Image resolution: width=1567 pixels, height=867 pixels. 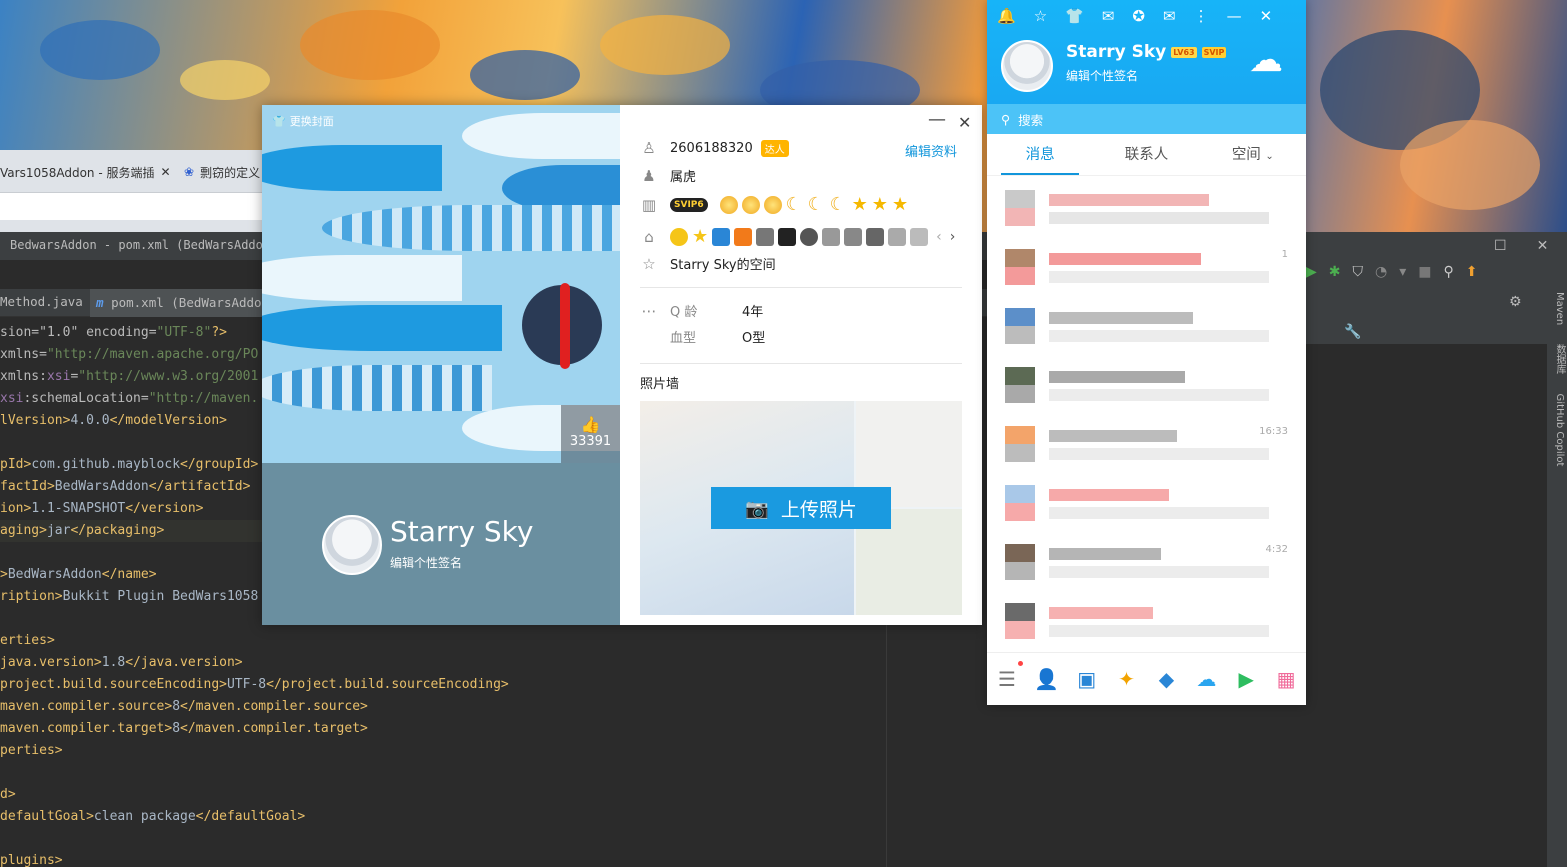 I want to click on tab-messages: 消息, so click(x=1040, y=154).